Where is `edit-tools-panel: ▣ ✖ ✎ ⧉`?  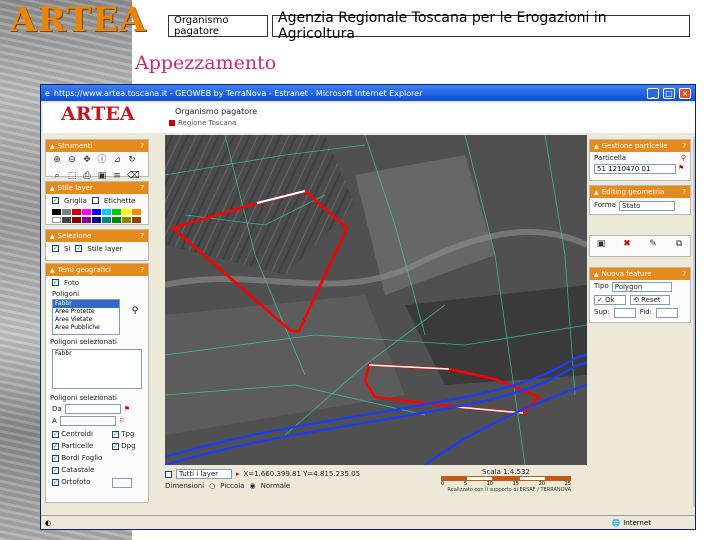 edit-tools-panel: ▣ ✖ ✎ ⧉ is located at coordinates (640, 246).